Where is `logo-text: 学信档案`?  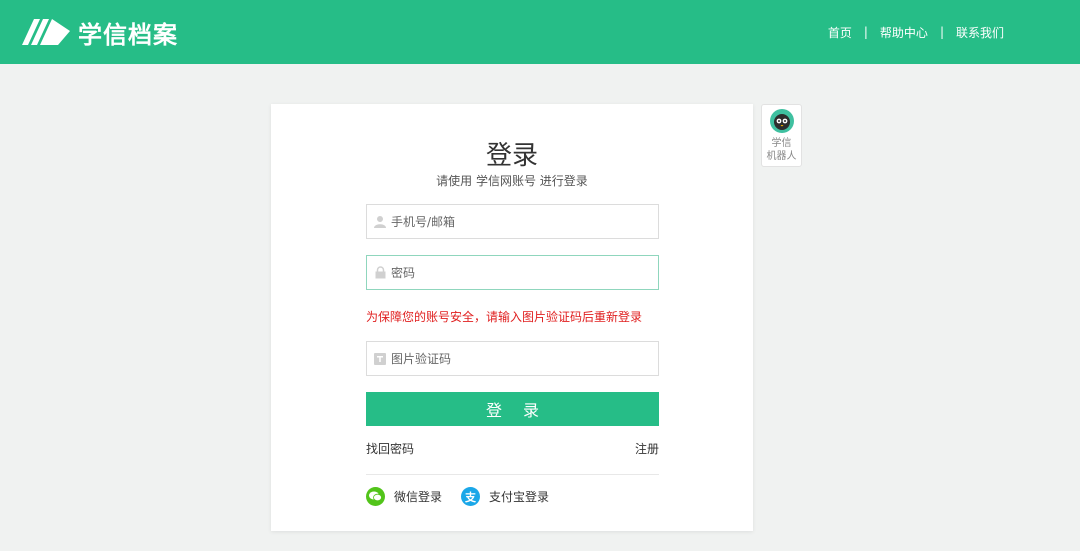 logo-text: 学信档案 is located at coordinates (128, 34).